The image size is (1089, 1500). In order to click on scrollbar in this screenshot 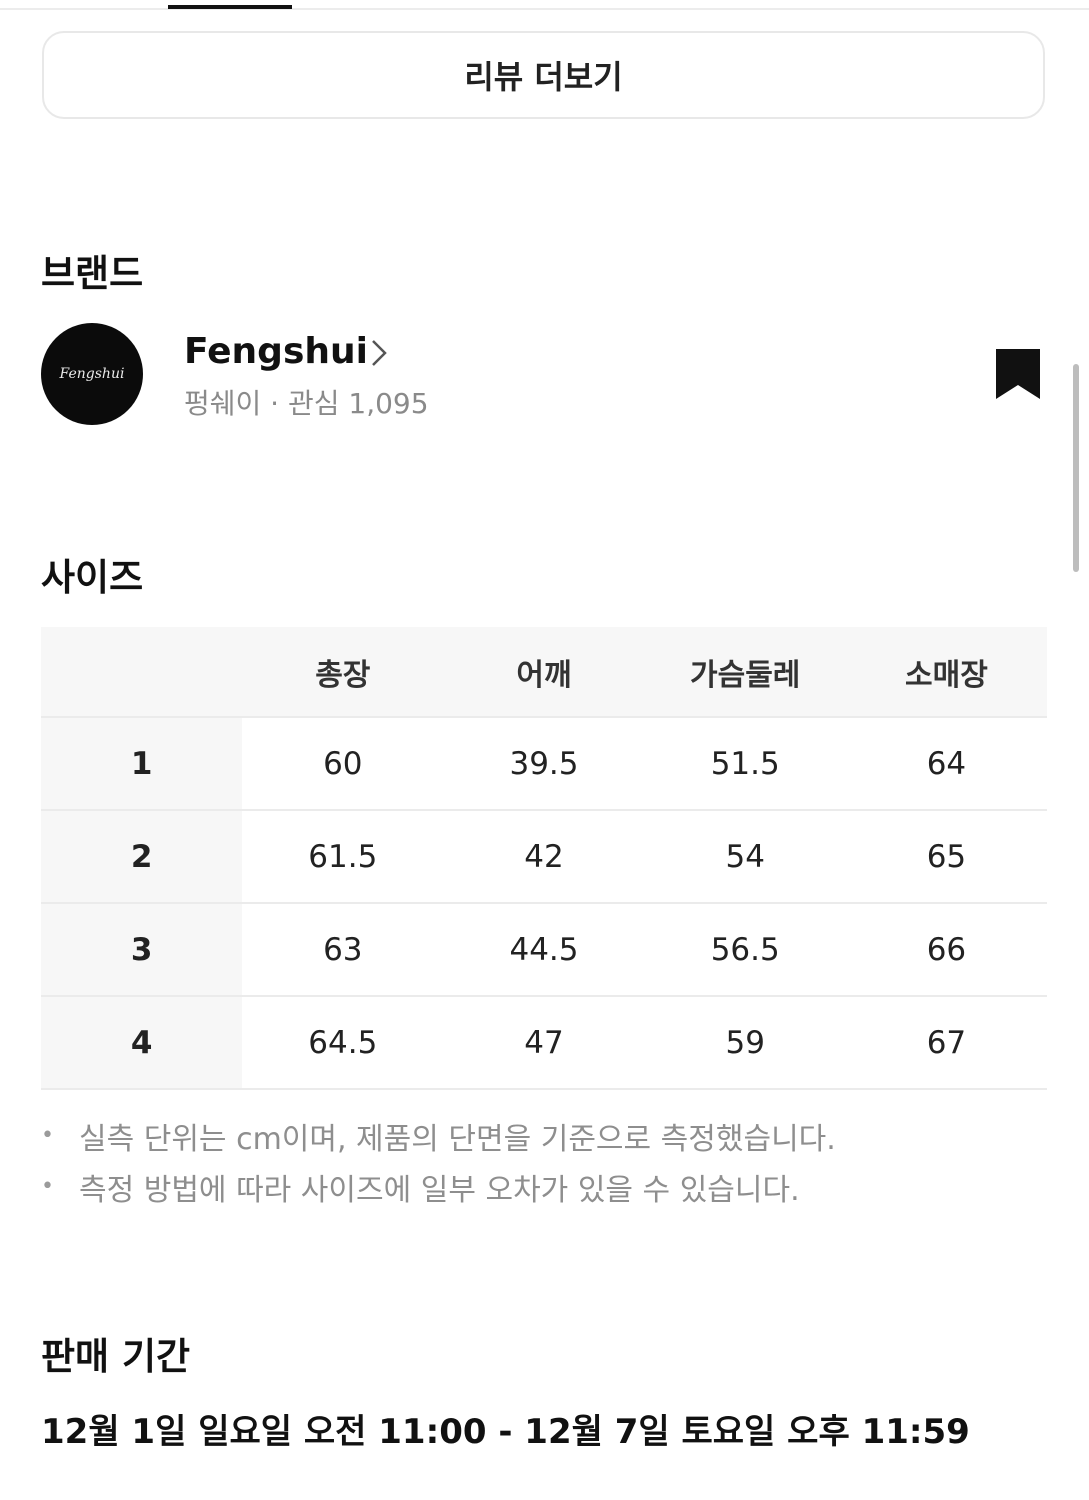, I will do `click(1076, 468)`.